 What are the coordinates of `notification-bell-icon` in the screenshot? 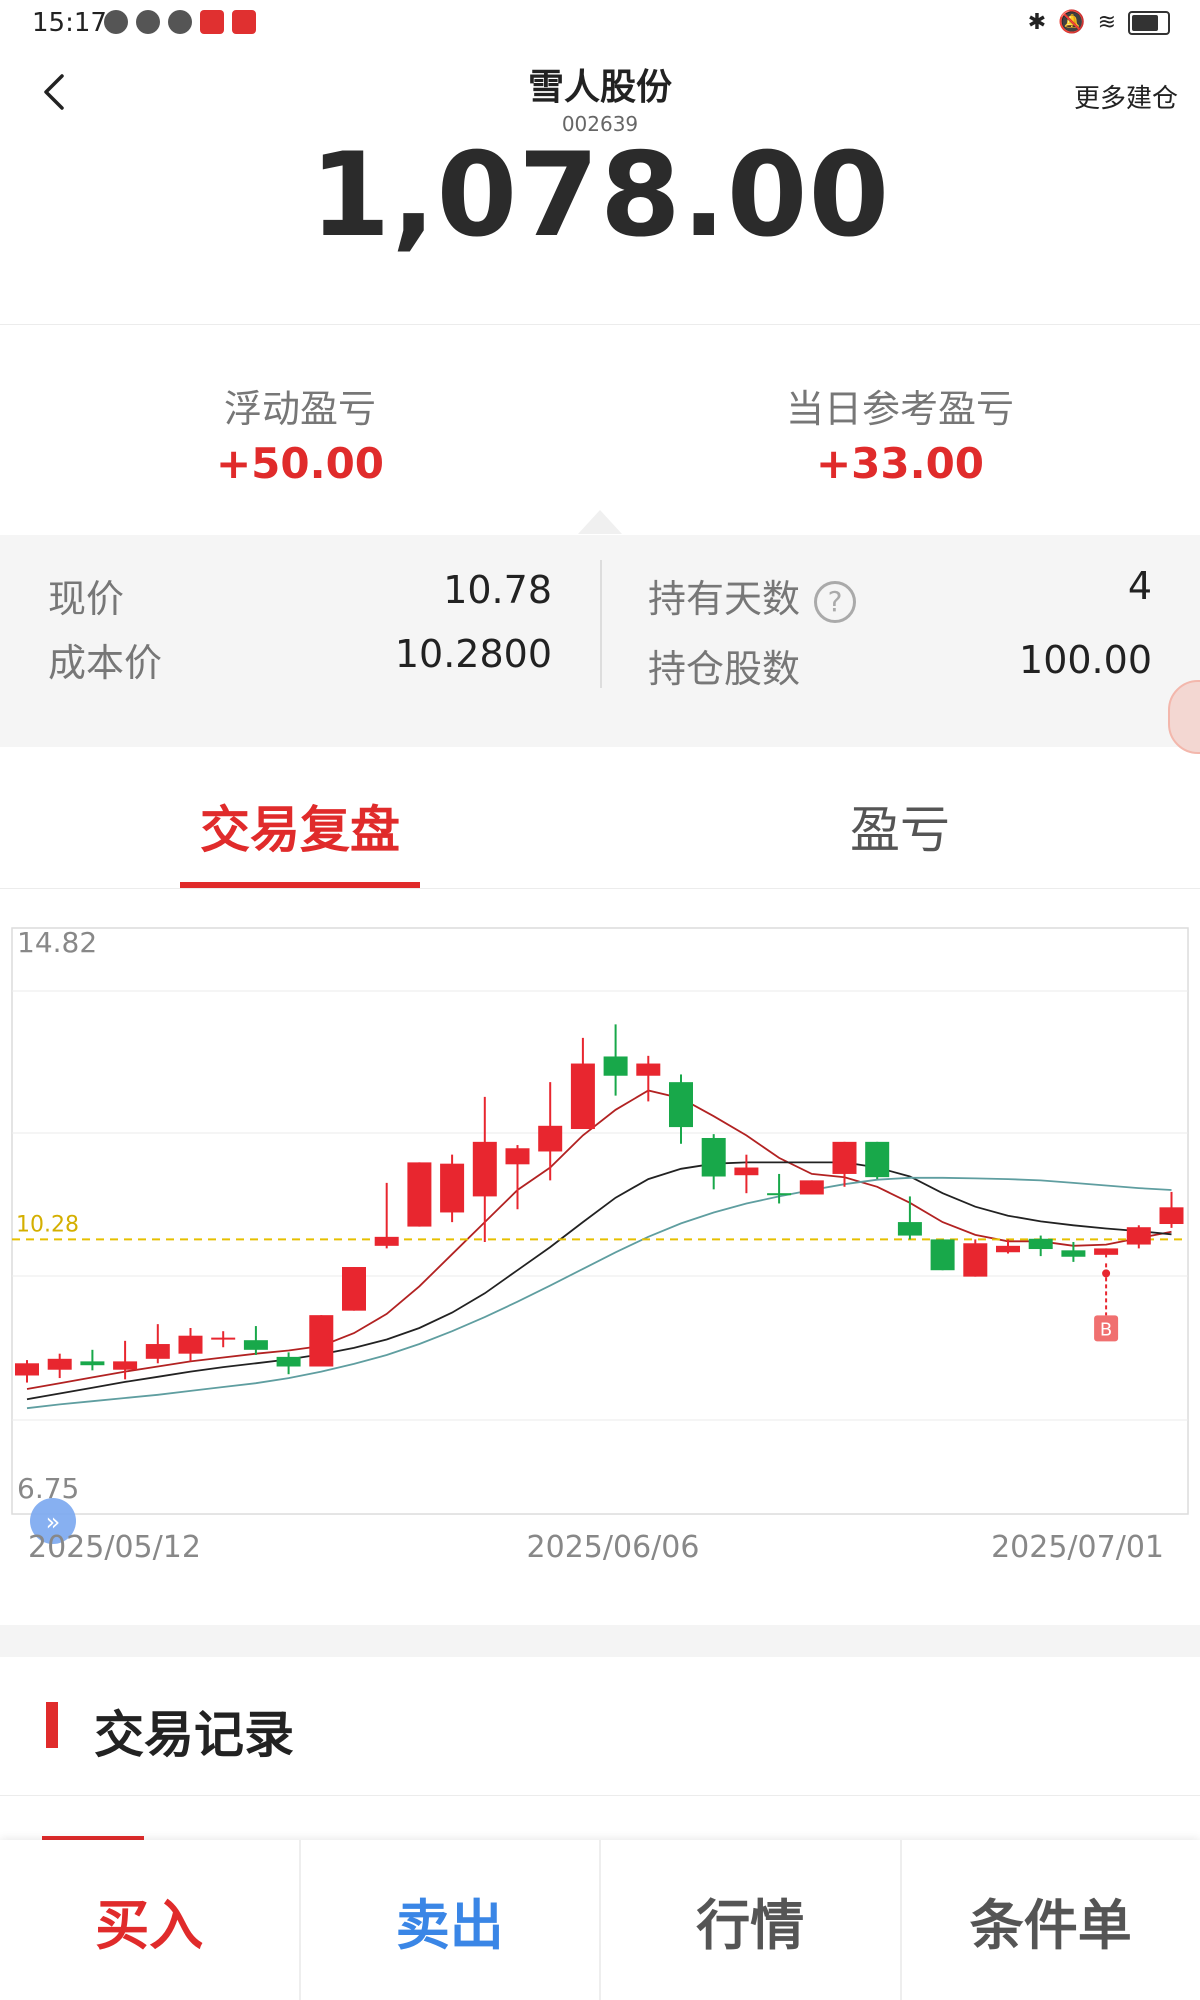 It's located at (180, 22).